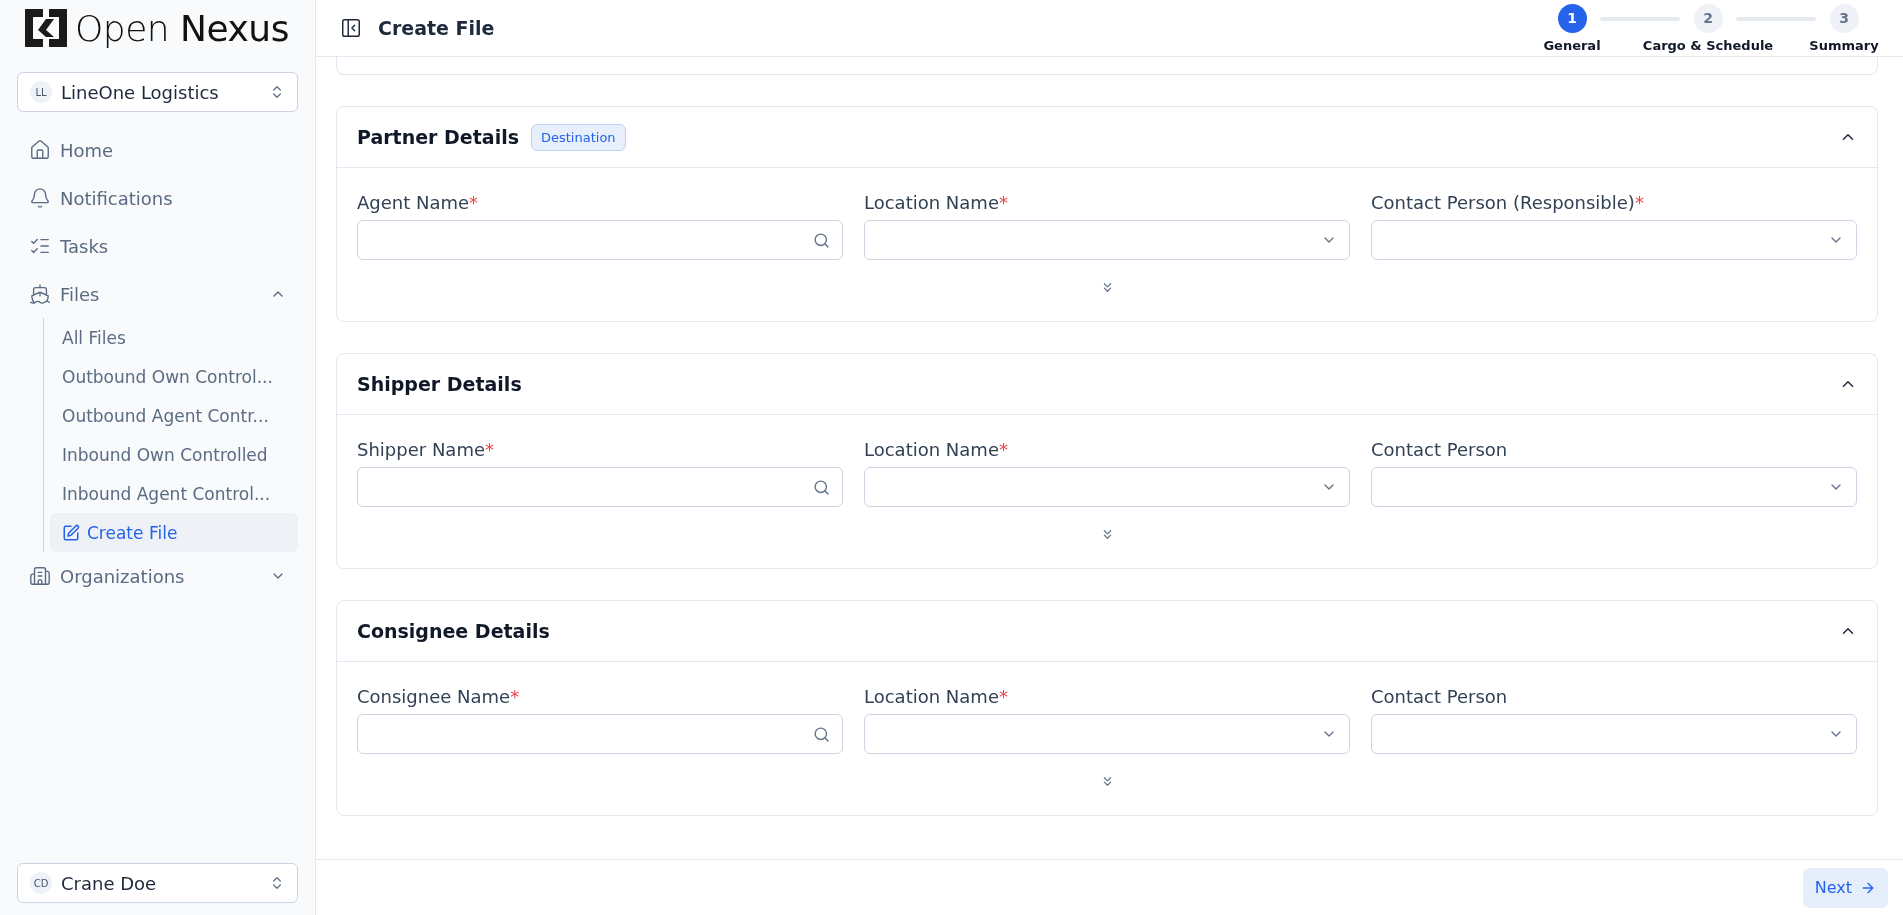 Image resolution: width=1903 pixels, height=915 pixels. I want to click on user-switcher: CD Crane Doe, so click(157, 883).